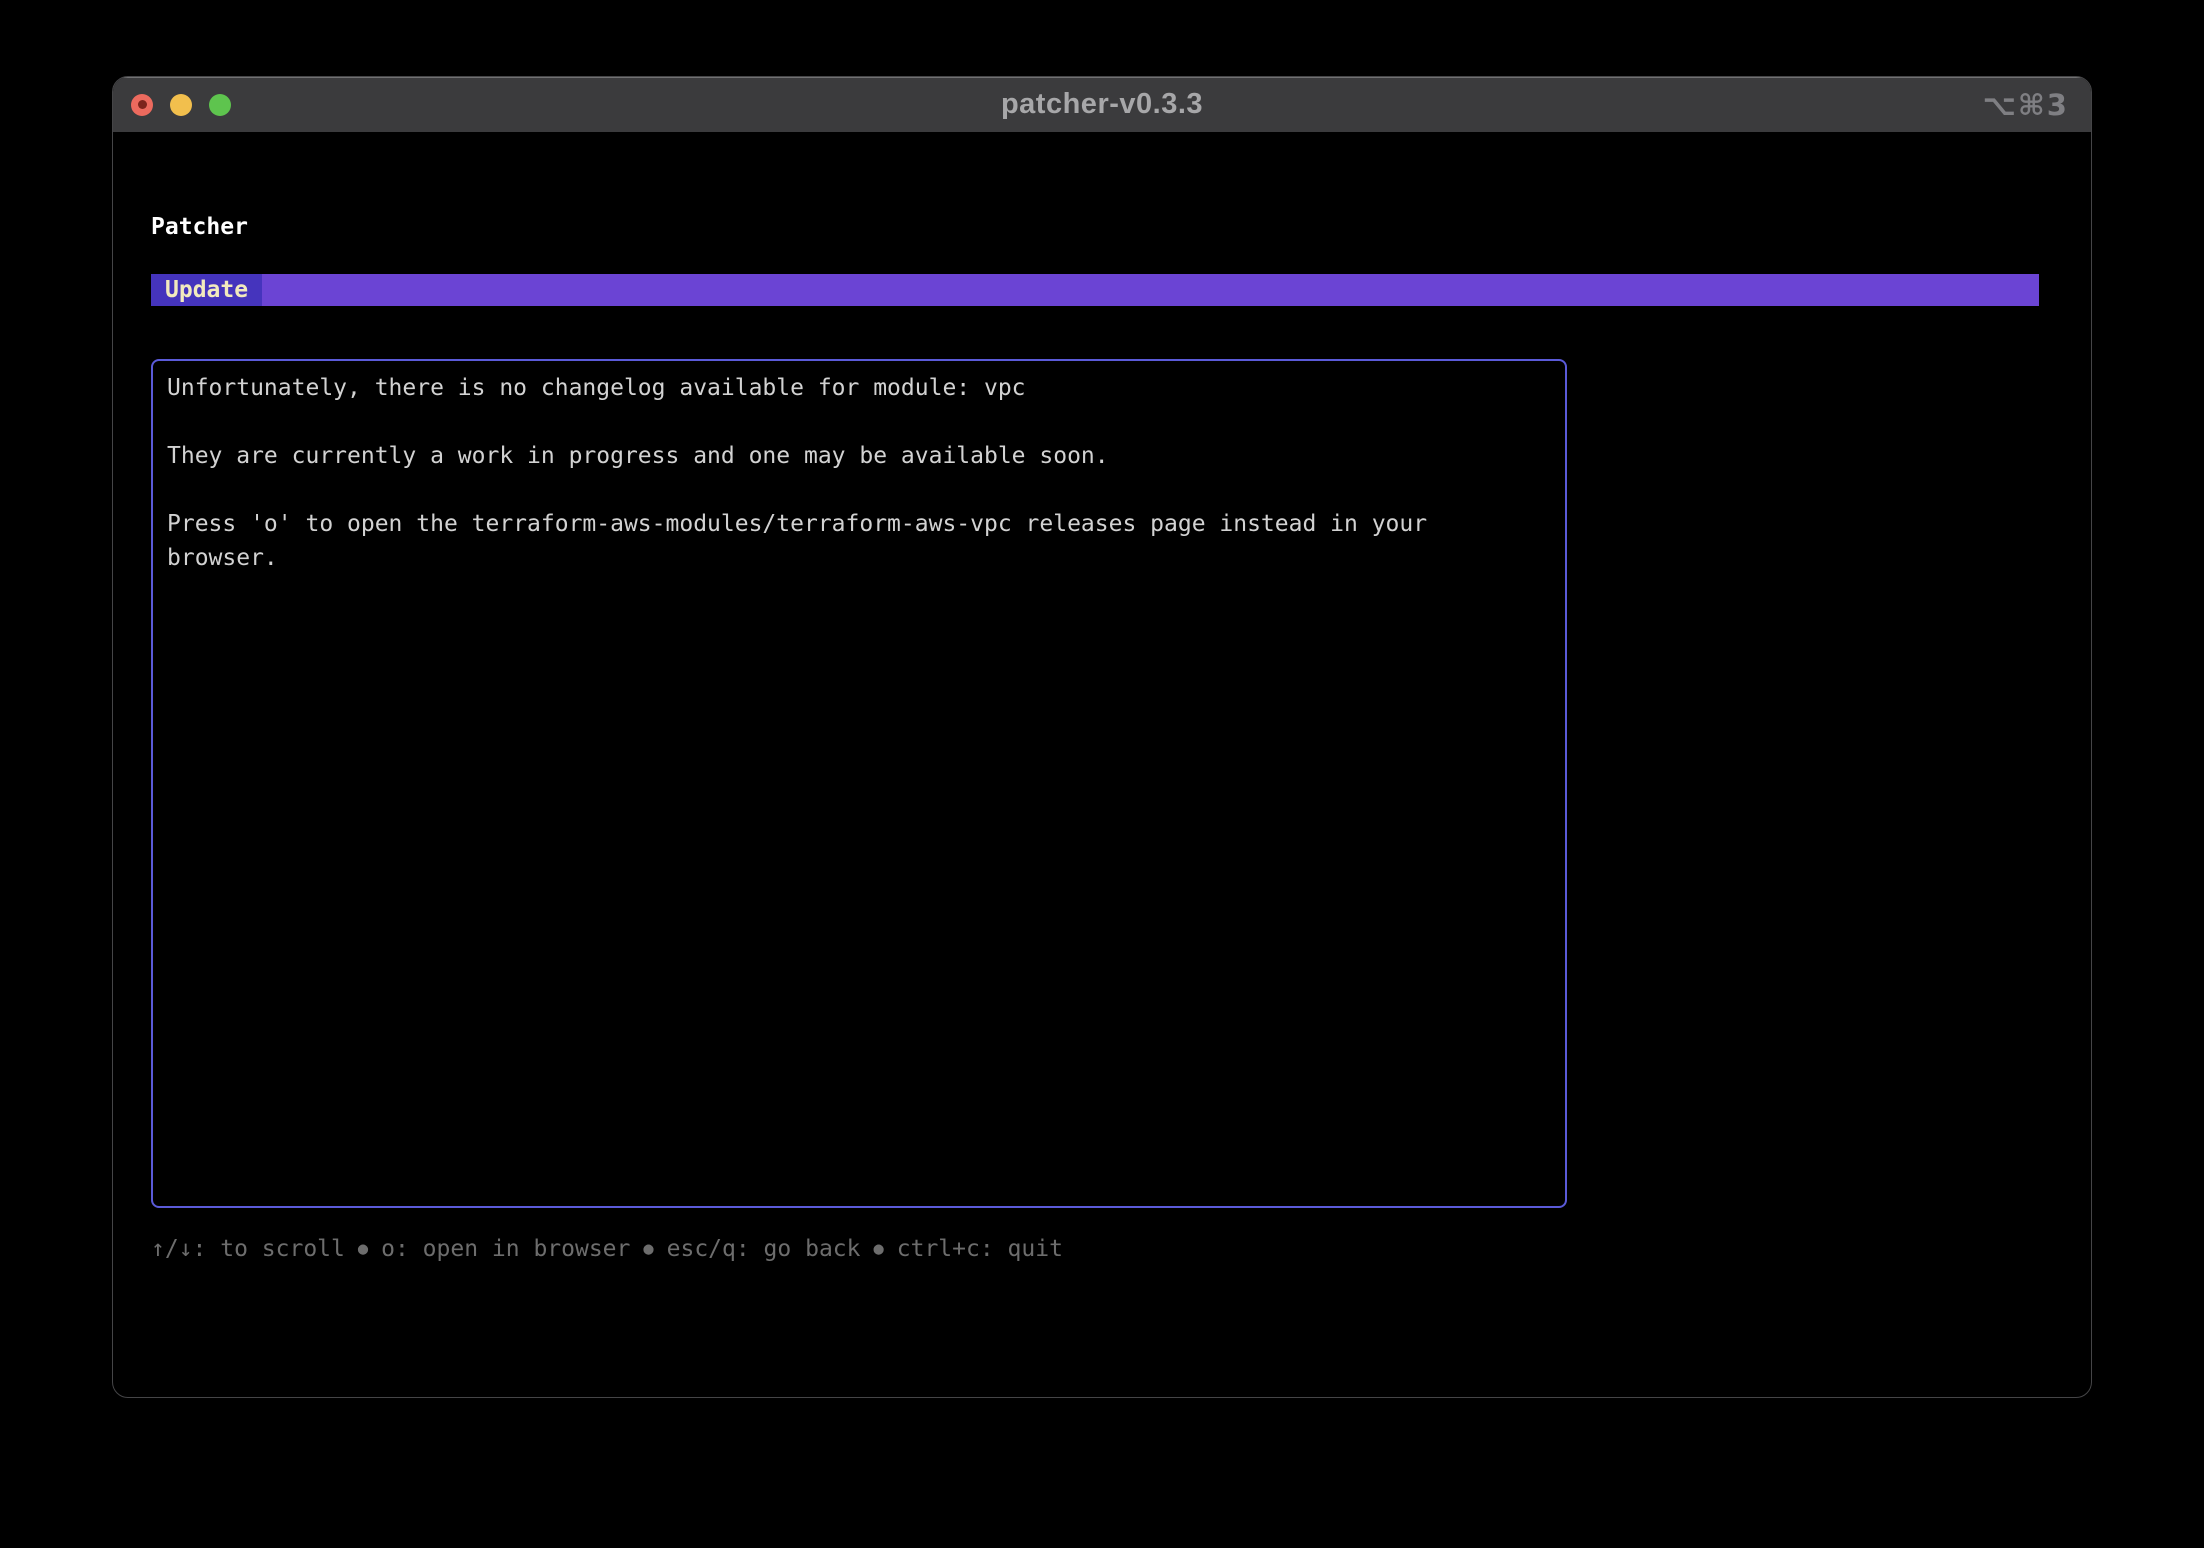 This screenshot has height=1548, width=2204. I want to click on traffic-light-buttons, so click(172, 104).